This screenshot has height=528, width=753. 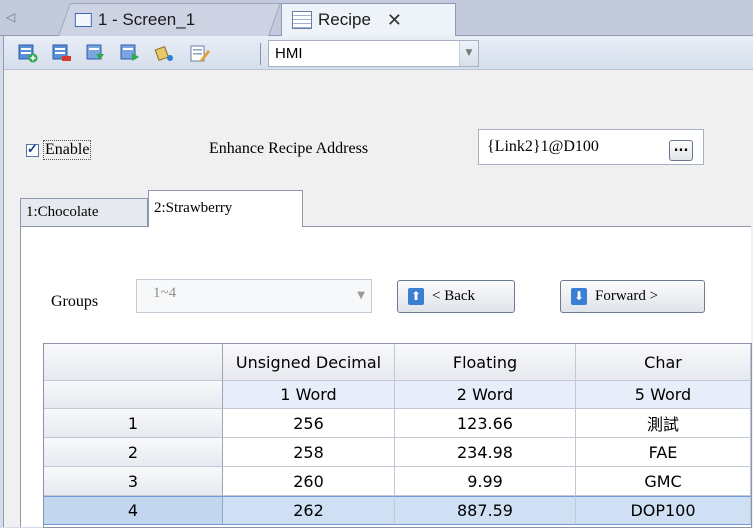 What do you see at coordinates (75, 301) in the screenshot?
I see `groups-label: Groups` at bounding box center [75, 301].